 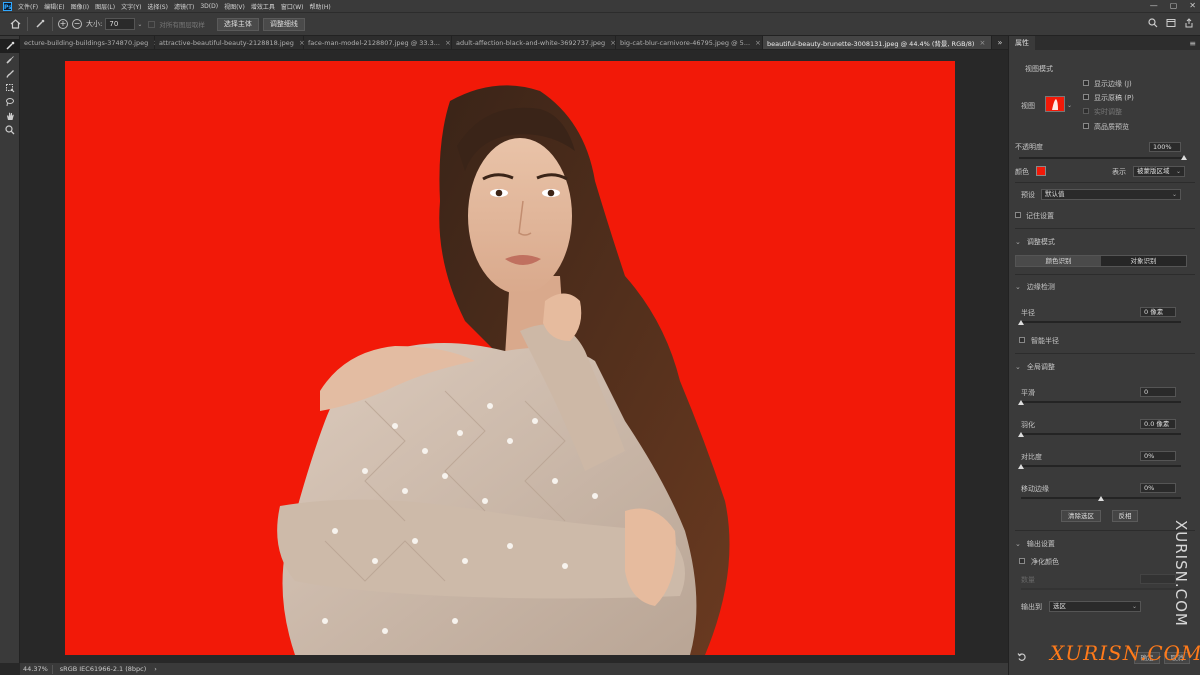 I want to click on smart-radius-checkbox, so click(x=1022, y=340).